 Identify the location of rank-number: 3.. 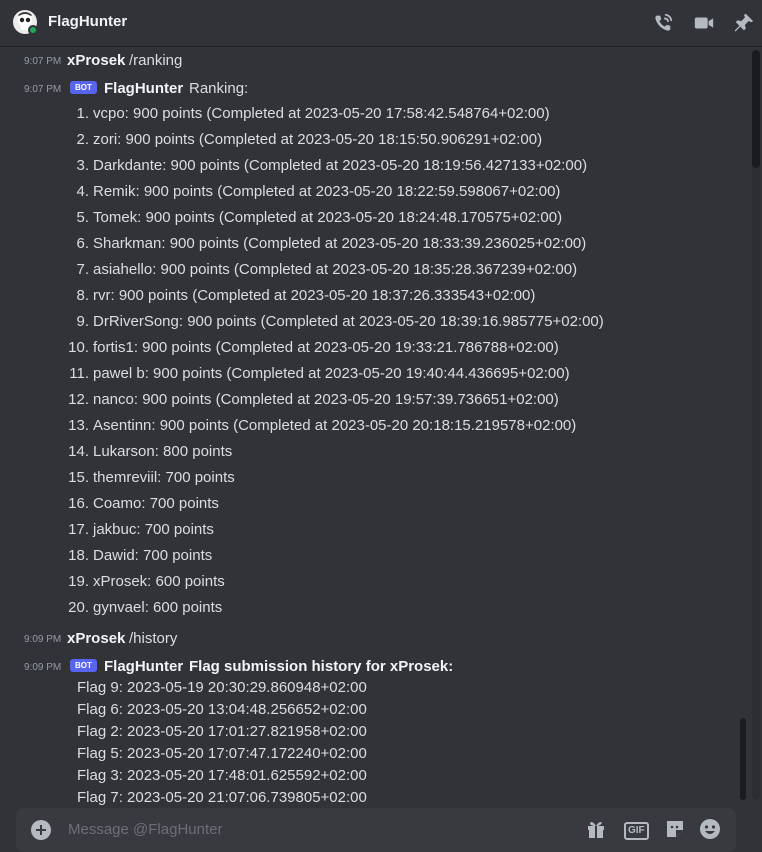
(82, 165).